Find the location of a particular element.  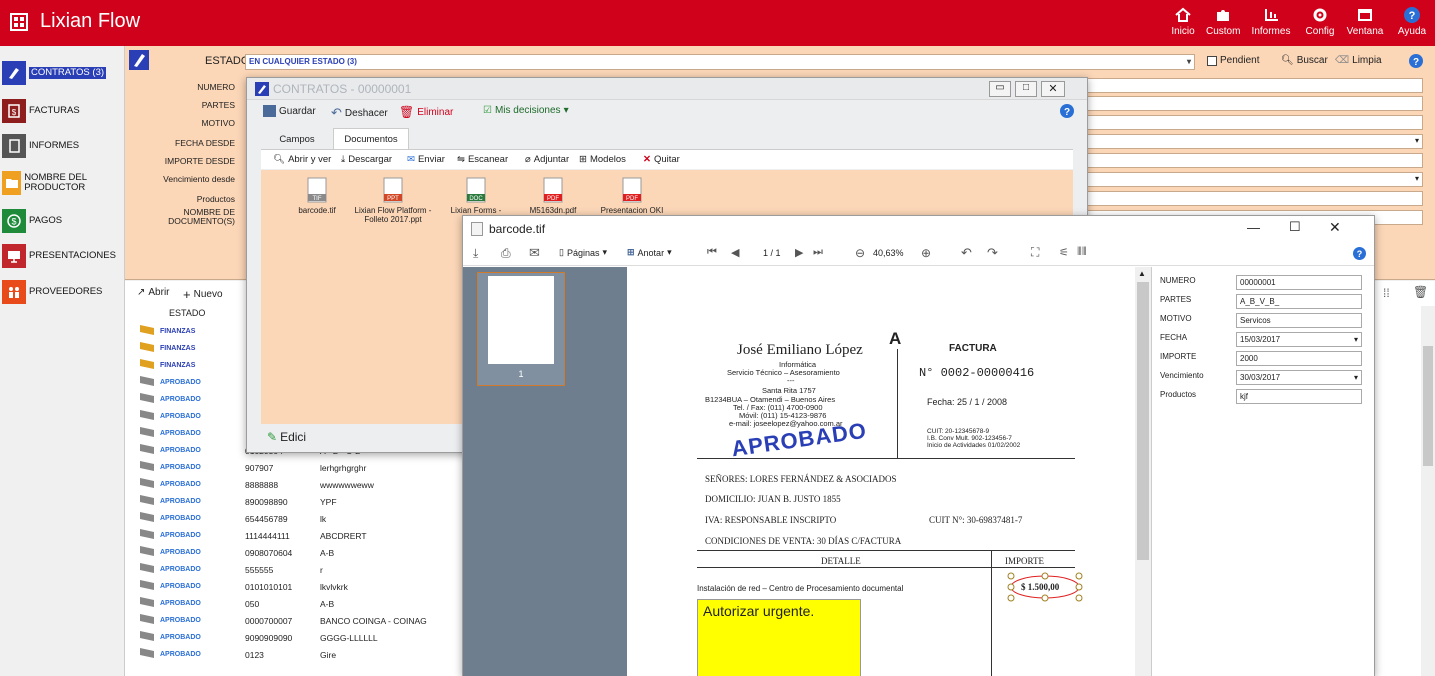

paginas-button: ▯ Páginas ▾ is located at coordinates (583, 252).